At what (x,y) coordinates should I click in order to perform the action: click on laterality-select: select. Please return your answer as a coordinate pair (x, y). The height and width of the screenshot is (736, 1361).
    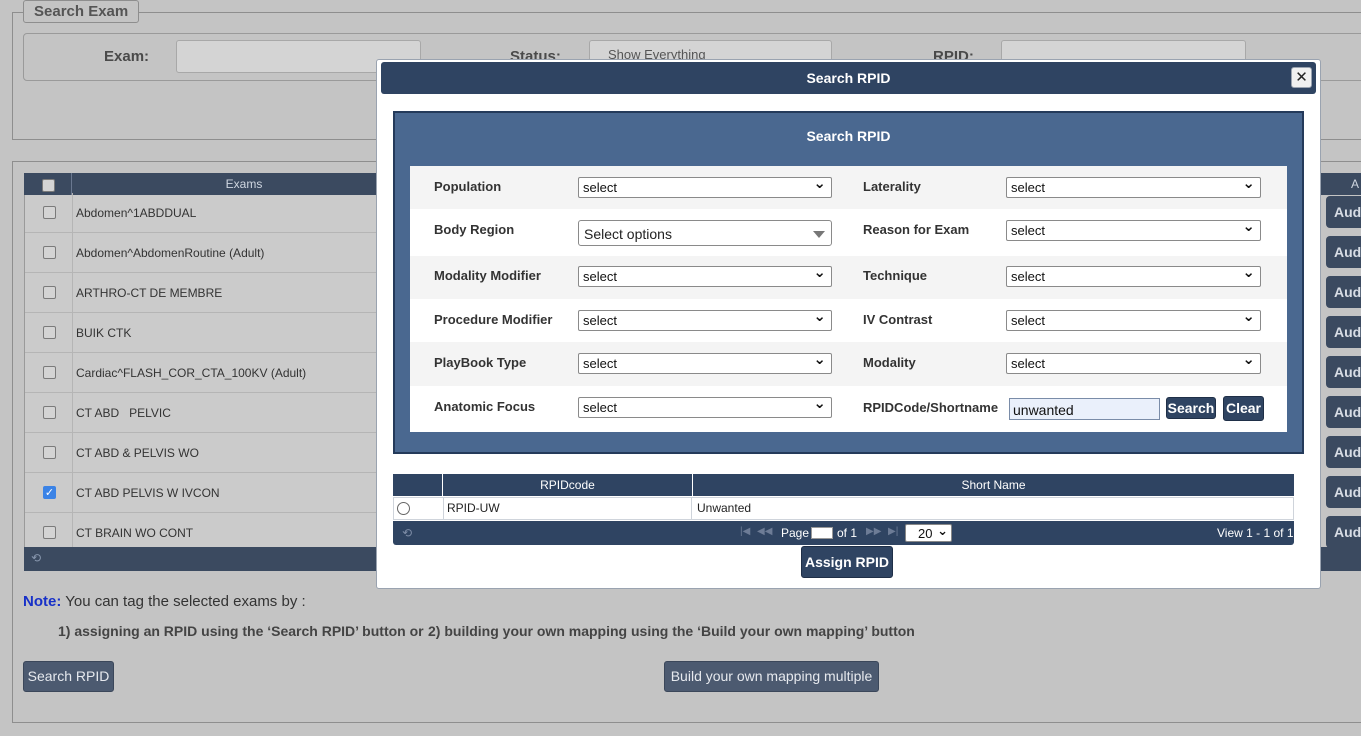
    Looking at the image, I should click on (1133, 186).